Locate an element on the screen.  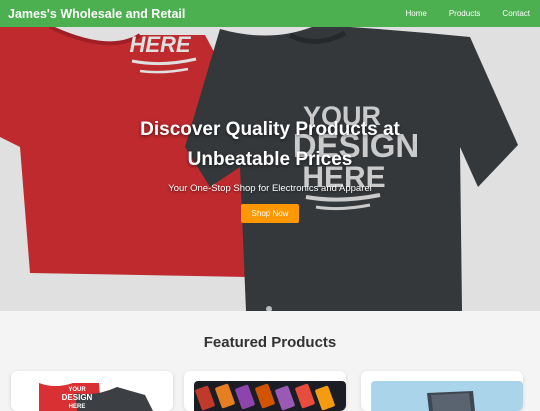
card-print-line2: DESIGN is located at coordinates (77, 397).